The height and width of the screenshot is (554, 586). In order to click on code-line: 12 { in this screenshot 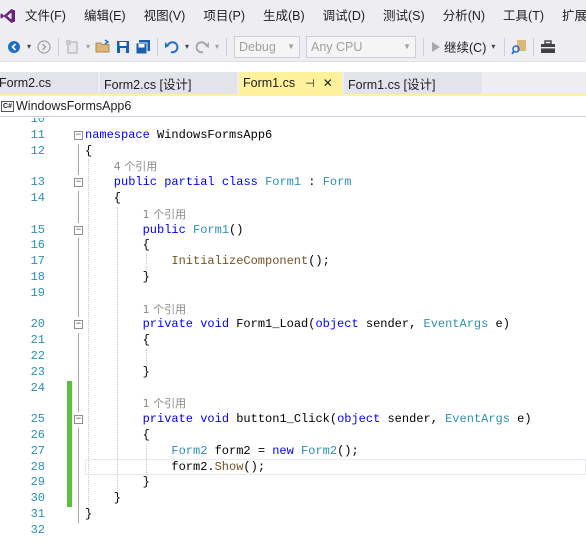, I will do `click(293, 151)`.